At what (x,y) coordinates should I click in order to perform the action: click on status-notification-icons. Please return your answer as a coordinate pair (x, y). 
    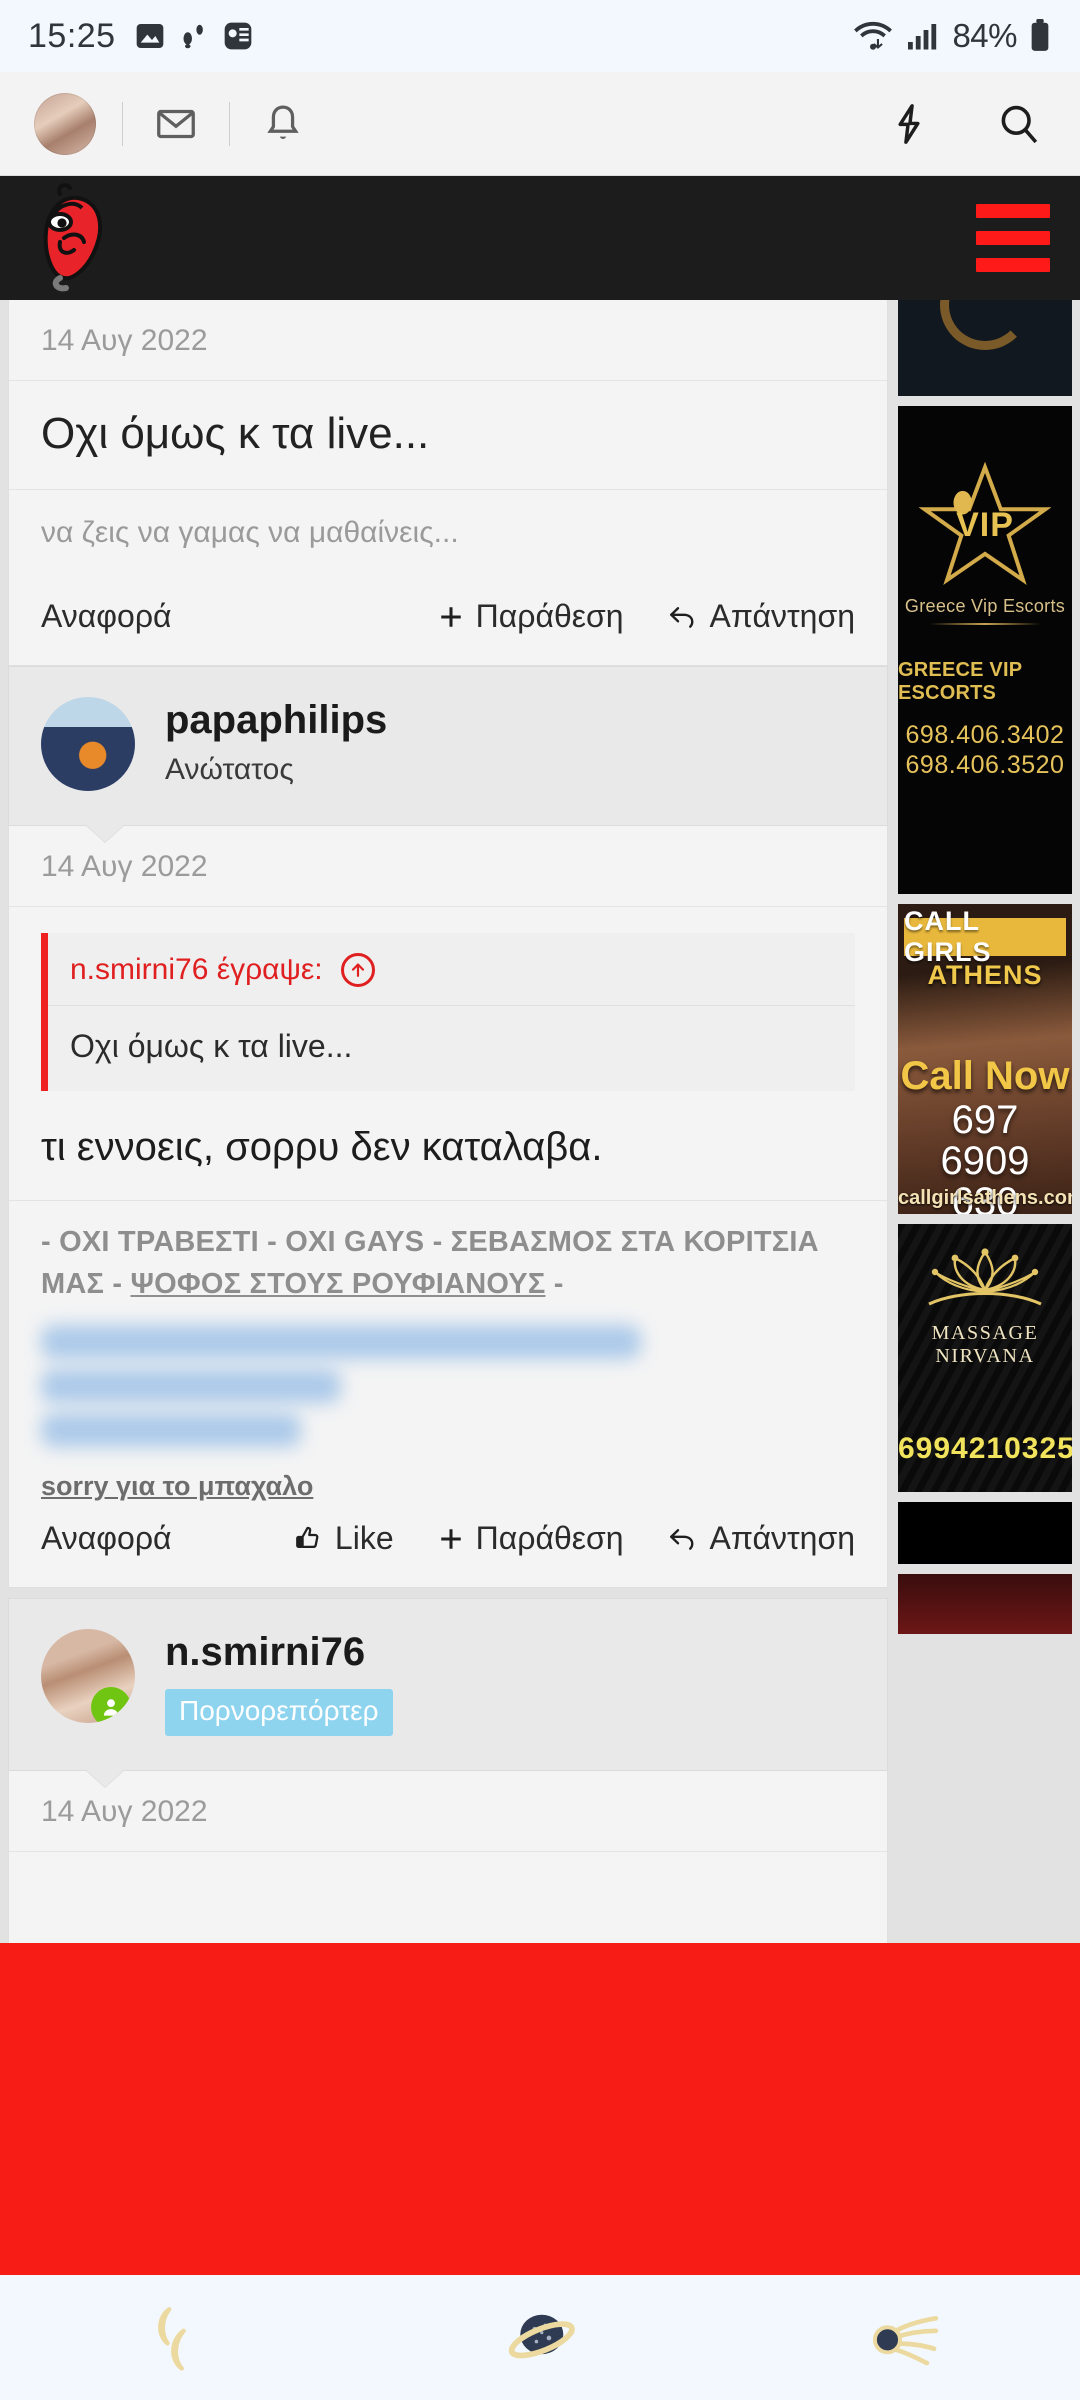
    Looking at the image, I should click on (194, 36).